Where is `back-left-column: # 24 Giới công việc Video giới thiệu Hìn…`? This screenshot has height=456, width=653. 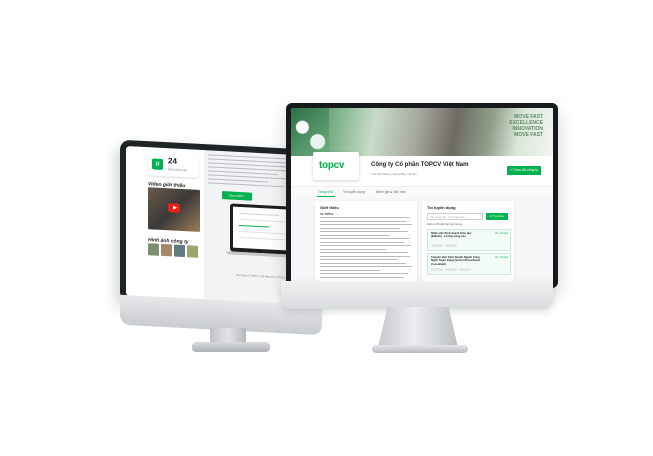
back-left-column: # 24 Giới công việc Video giới thiệu Hìn… is located at coordinates (165, 223).